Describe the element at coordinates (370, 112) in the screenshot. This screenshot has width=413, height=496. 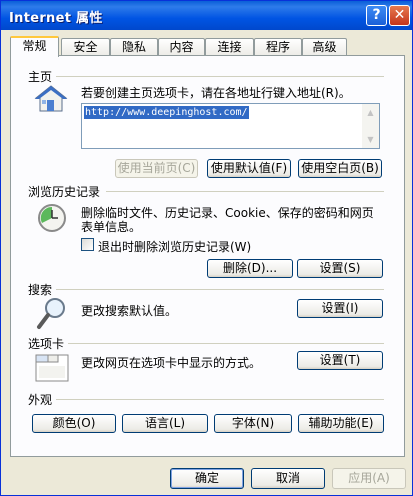
I see `scroll-up-icon: ▲` at that location.